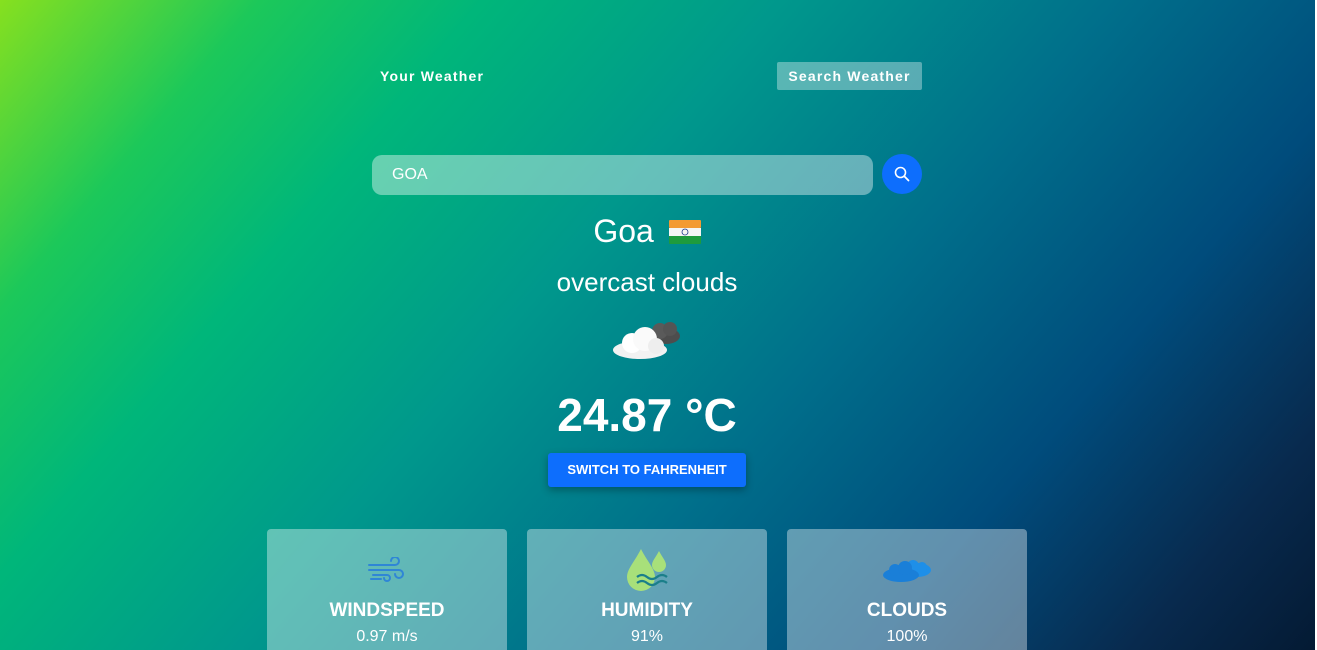 The height and width of the screenshot is (650, 1317). I want to click on humidity-title: HUMIDITY, so click(647, 610).